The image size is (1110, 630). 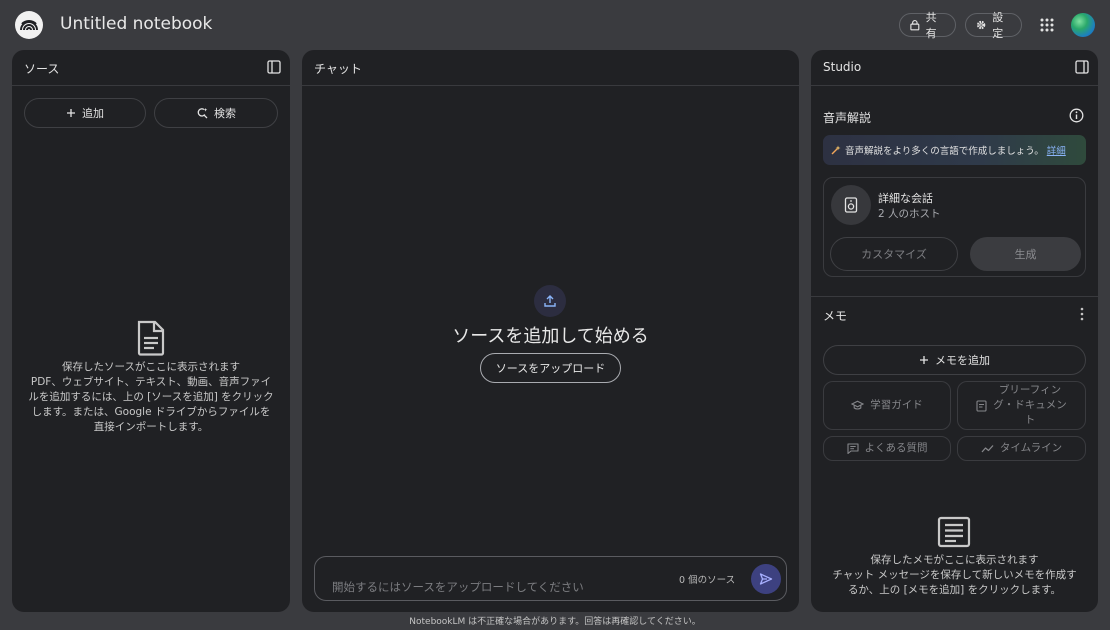 I want to click on chat-header: チャット, so click(x=550, y=68).